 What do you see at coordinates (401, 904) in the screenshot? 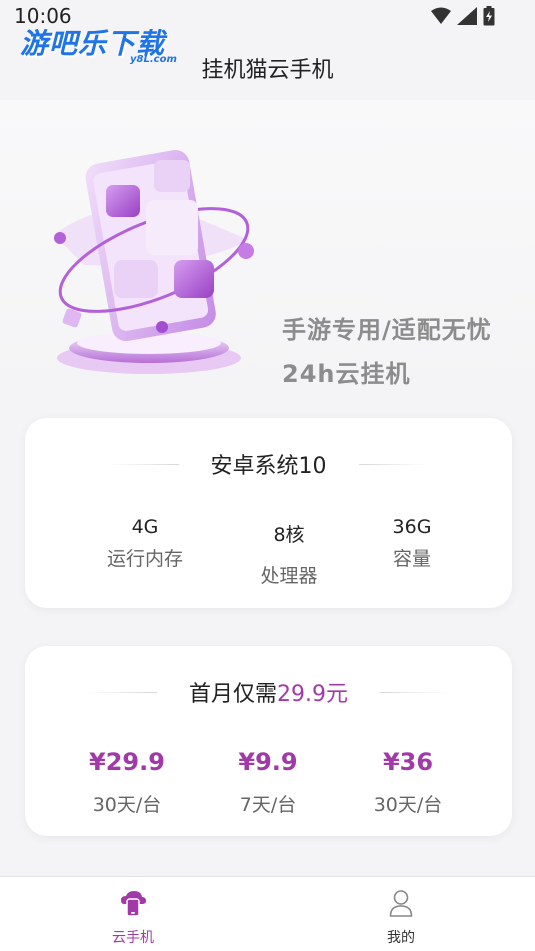
I see `user-icon` at bounding box center [401, 904].